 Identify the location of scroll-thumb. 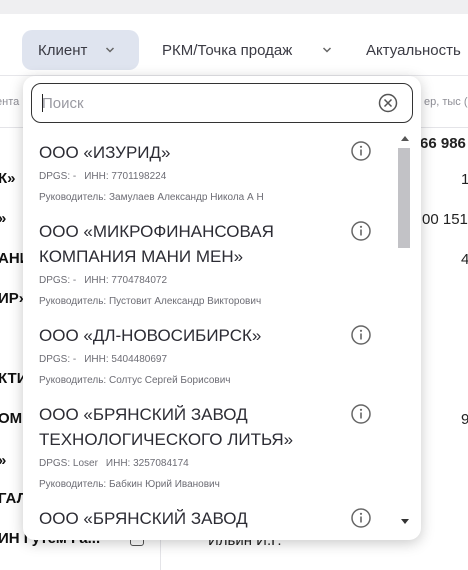
(404, 198).